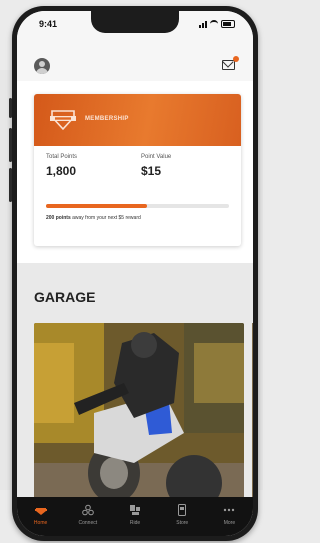 The image size is (320, 543). What do you see at coordinates (135, 61) in the screenshot?
I see `top-bar` at bounding box center [135, 61].